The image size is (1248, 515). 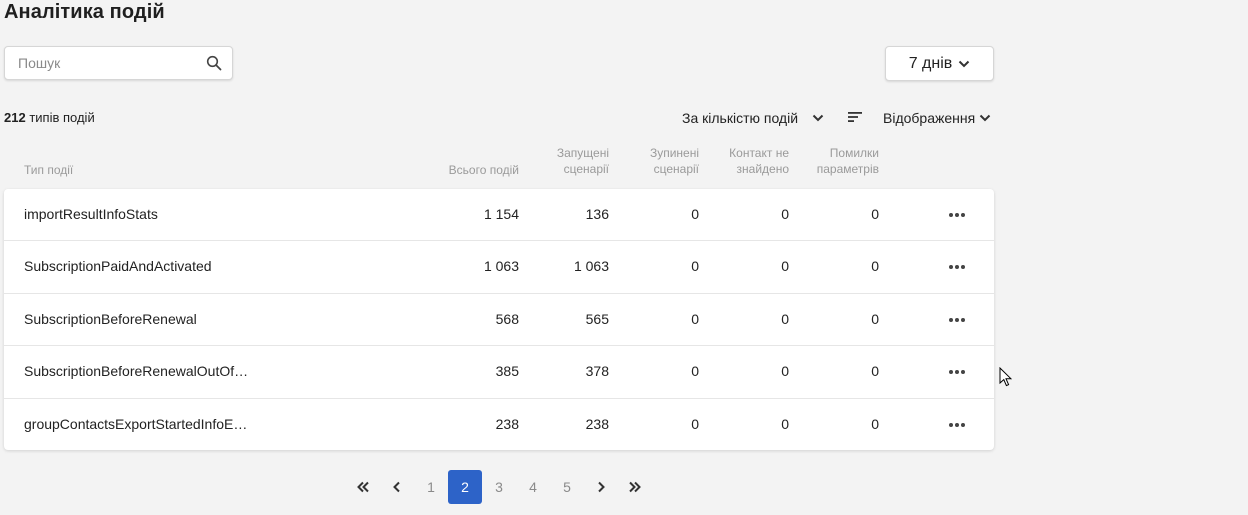 I want to click on mouse-cursor-icon, so click(x=1005, y=377).